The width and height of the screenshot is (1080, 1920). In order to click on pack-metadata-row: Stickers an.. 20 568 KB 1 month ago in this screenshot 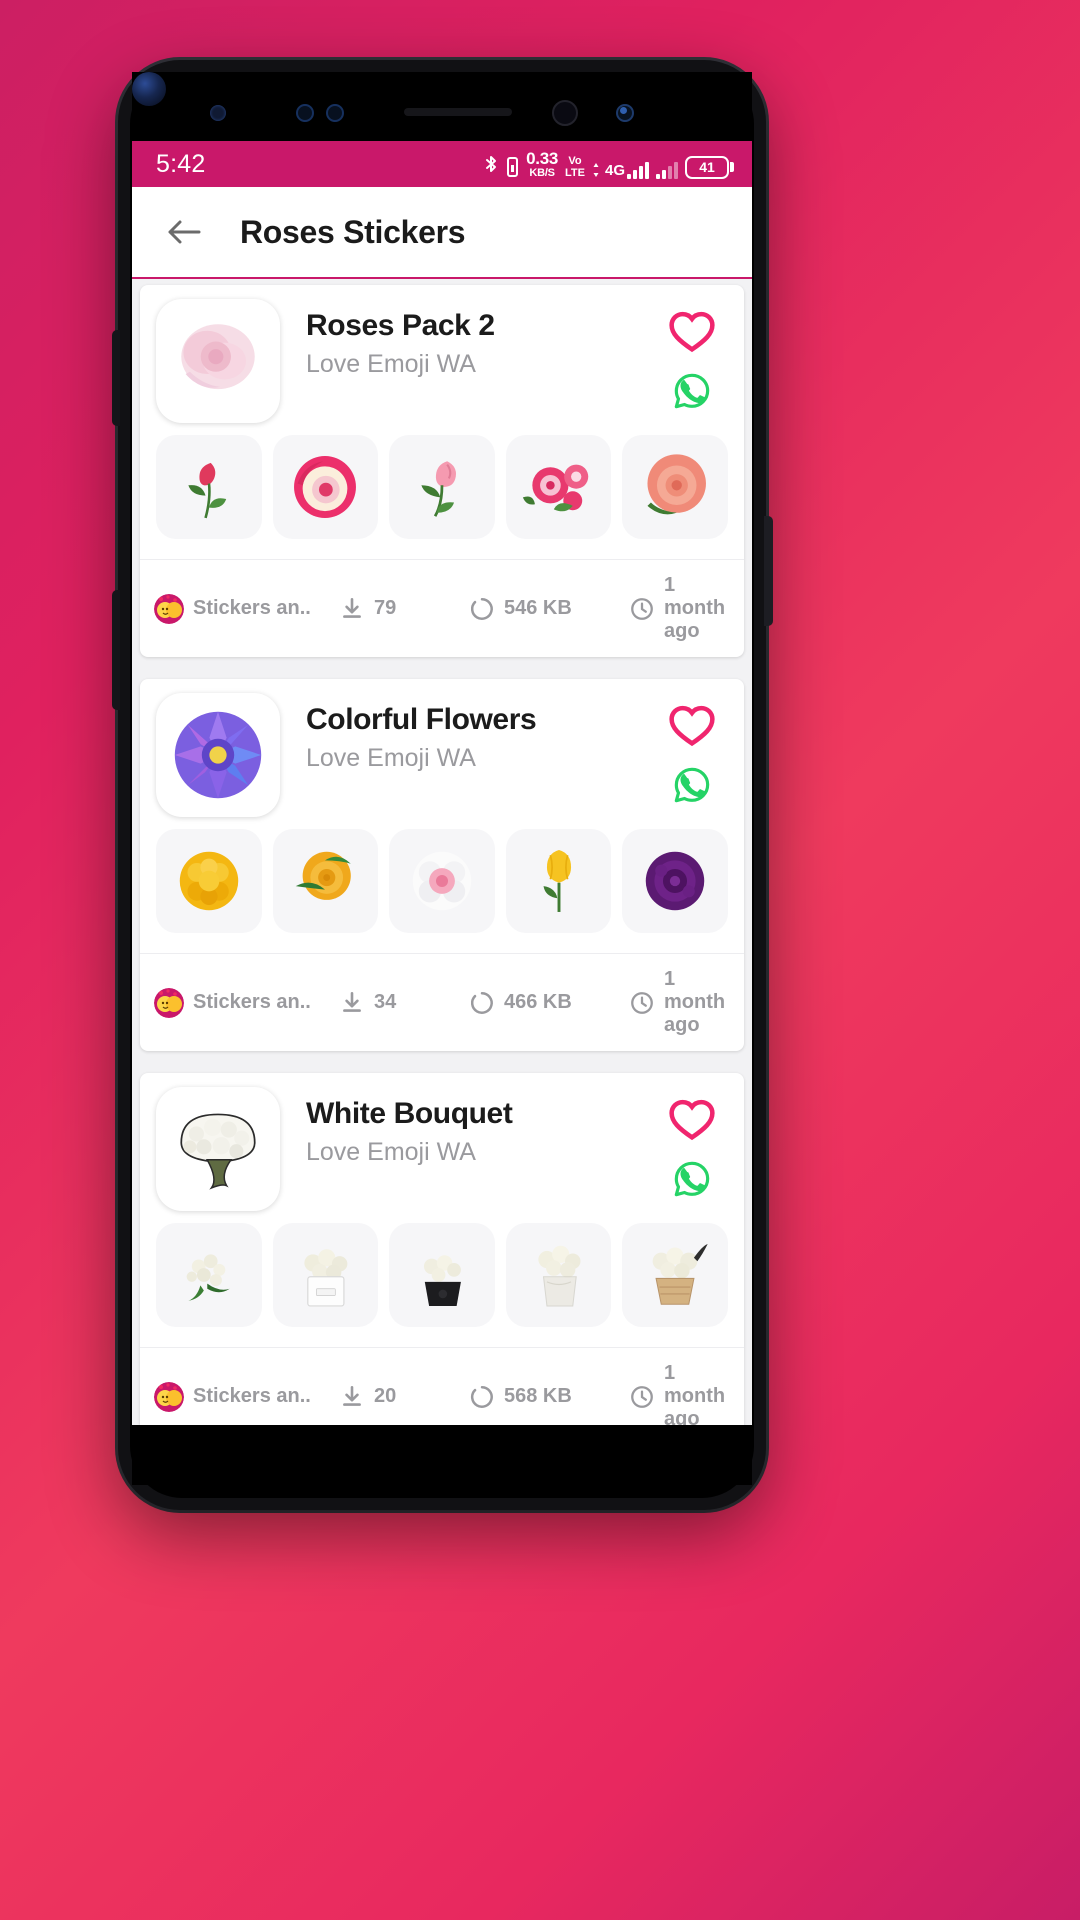, I will do `click(442, 1386)`.